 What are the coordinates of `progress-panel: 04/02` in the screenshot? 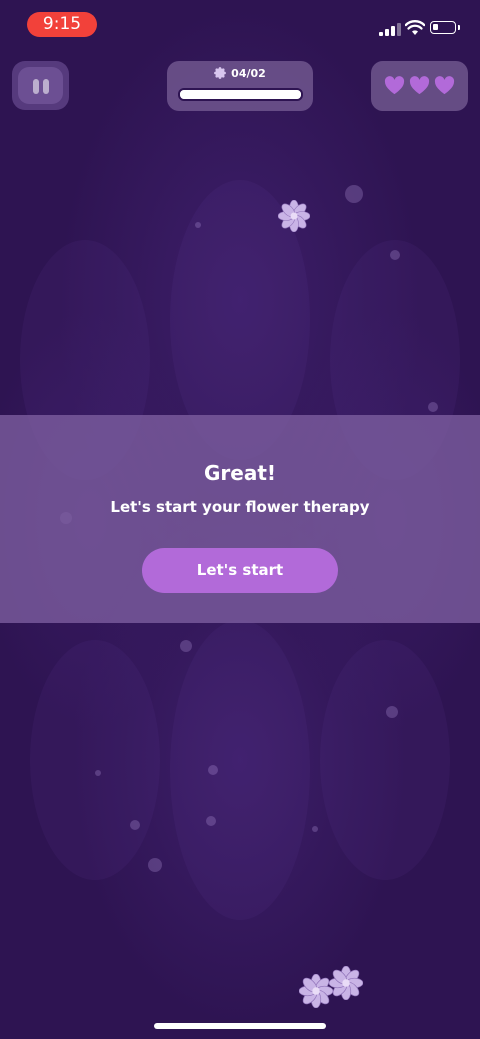 It's located at (240, 86).